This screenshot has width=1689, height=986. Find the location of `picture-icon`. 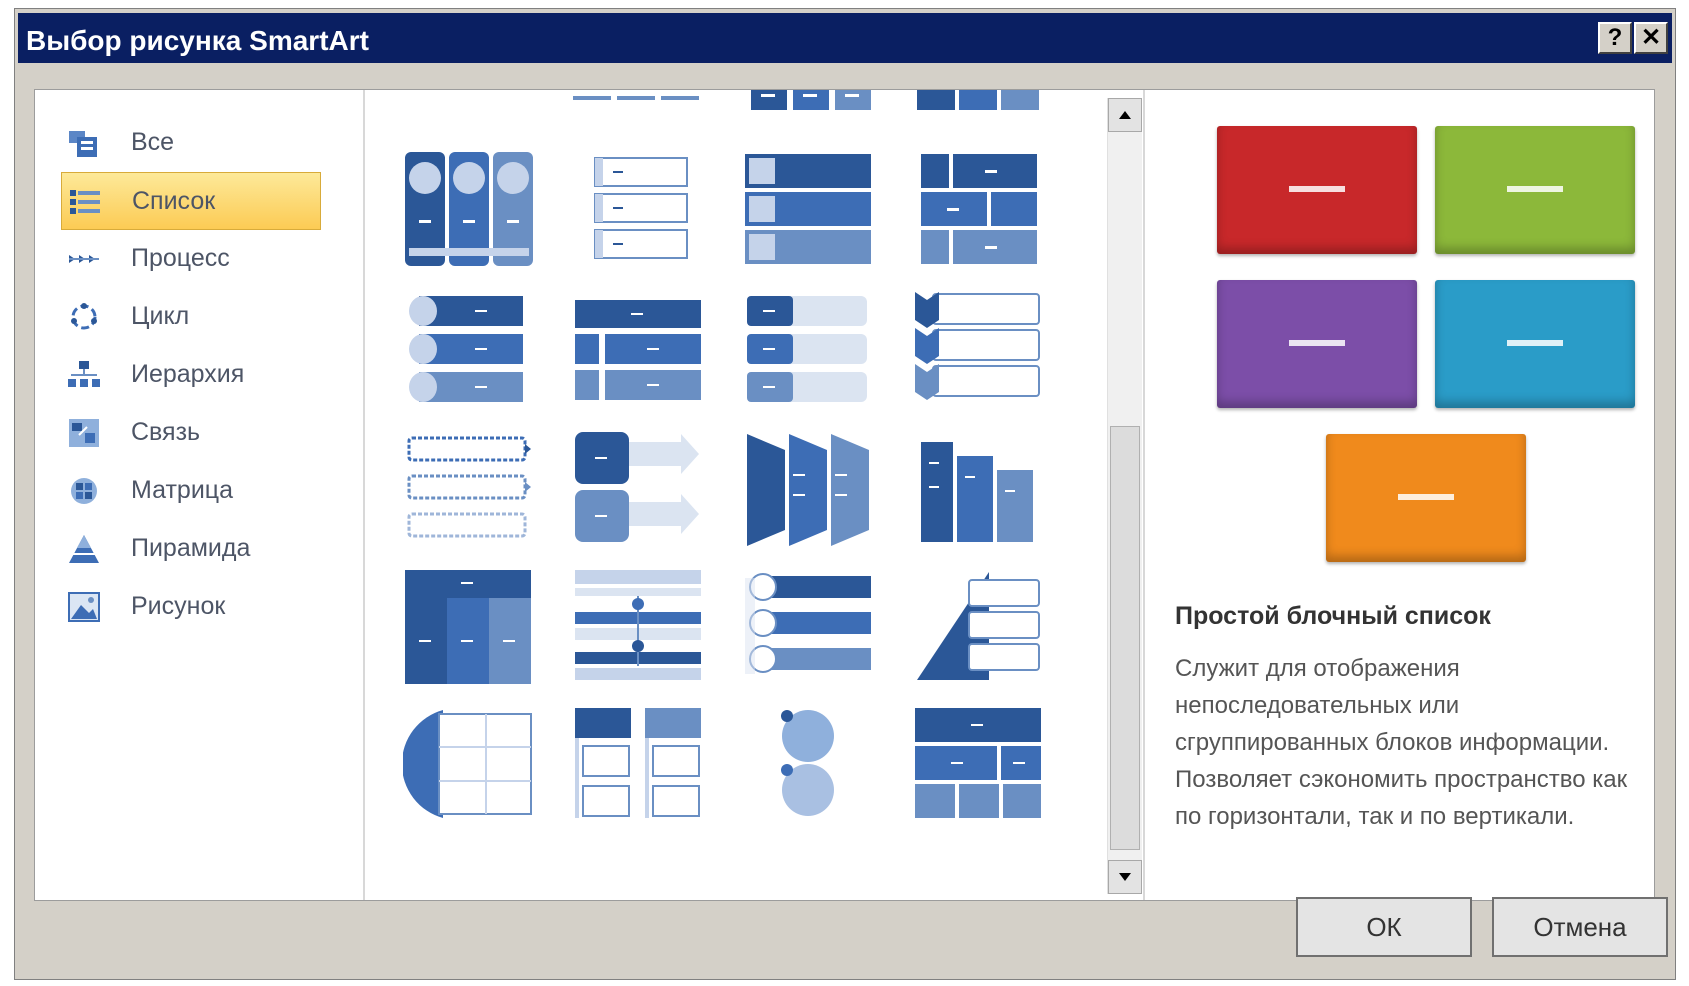

picture-icon is located at coordinates (84, 607).